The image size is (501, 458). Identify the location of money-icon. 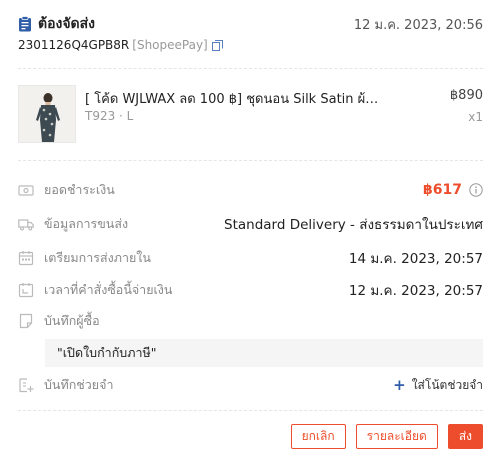
(26, 190).